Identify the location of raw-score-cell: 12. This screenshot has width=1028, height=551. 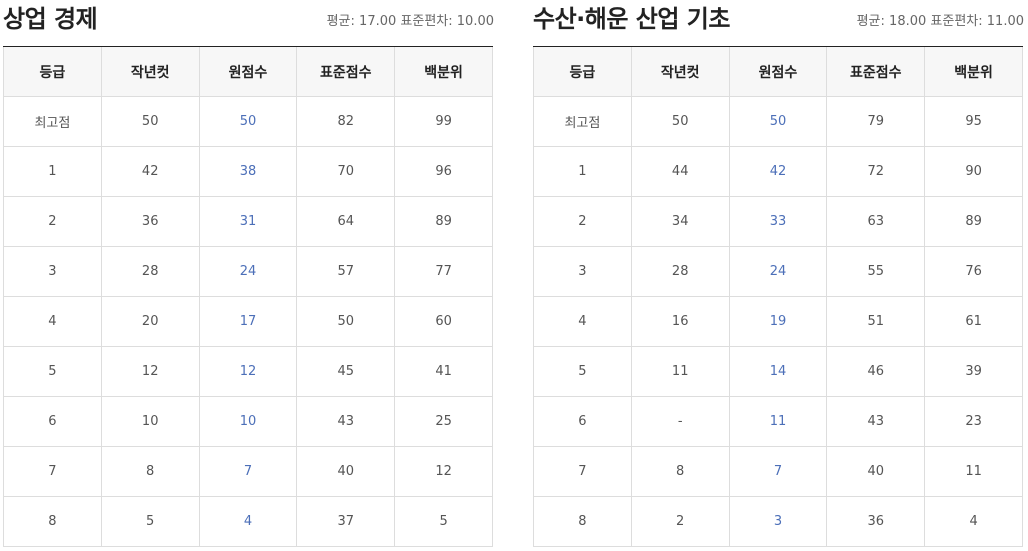
(248, 371).